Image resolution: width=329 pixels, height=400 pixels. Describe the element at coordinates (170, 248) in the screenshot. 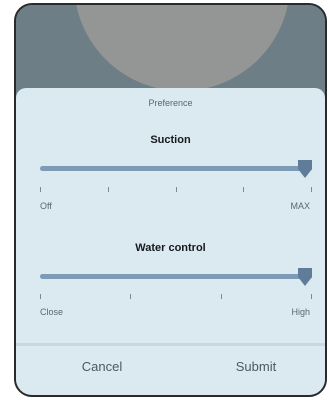

I see `water-control-title: Water control` at that location.